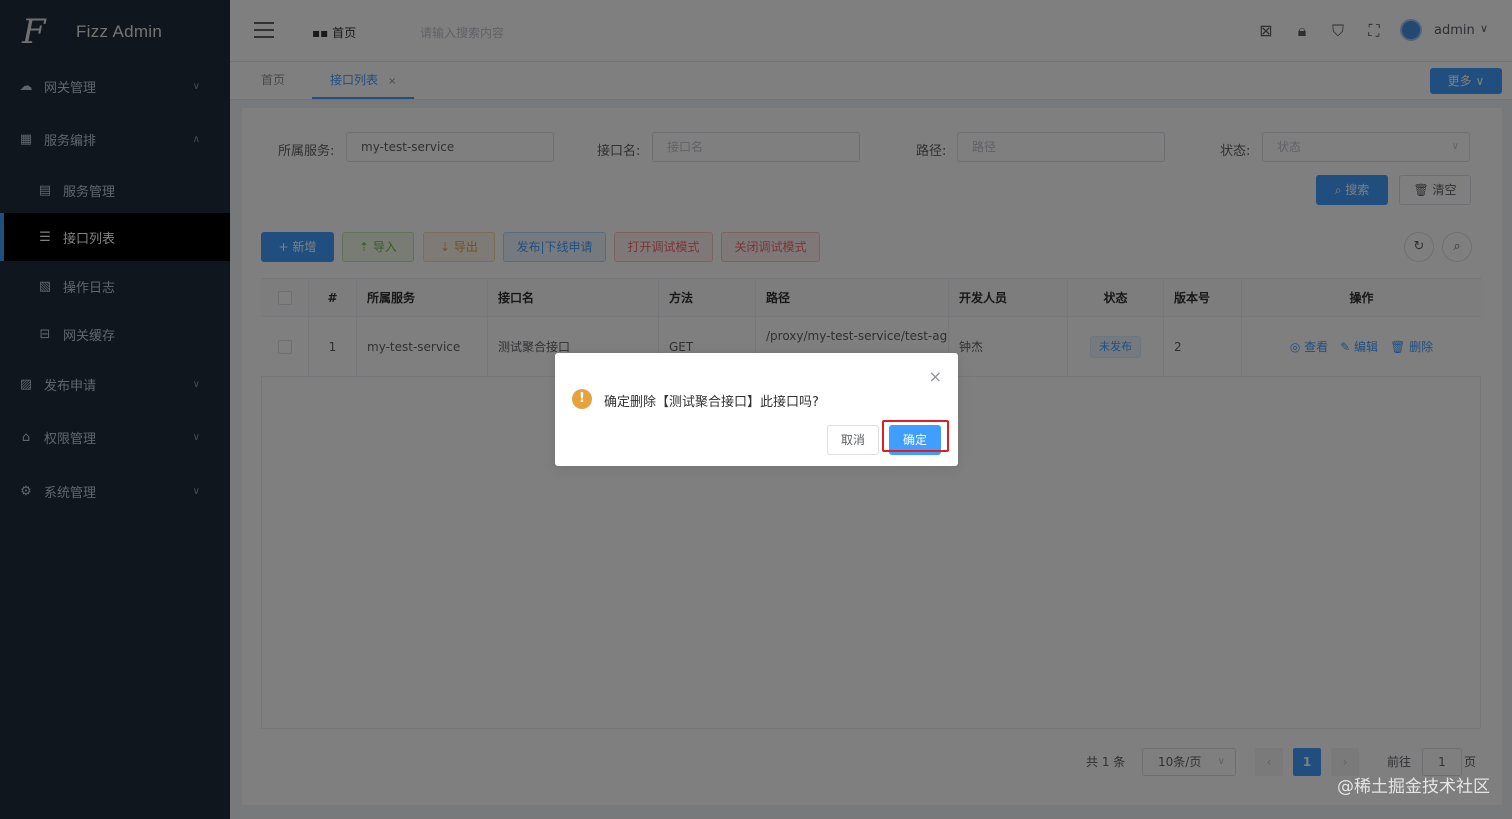 The width and height of the screenshot is (1512, 819). I want to click on confirm-delete-dialog: × ! 确定删除【测试聚合接口】此接口吗? 取消 确定, so click(756, 409).